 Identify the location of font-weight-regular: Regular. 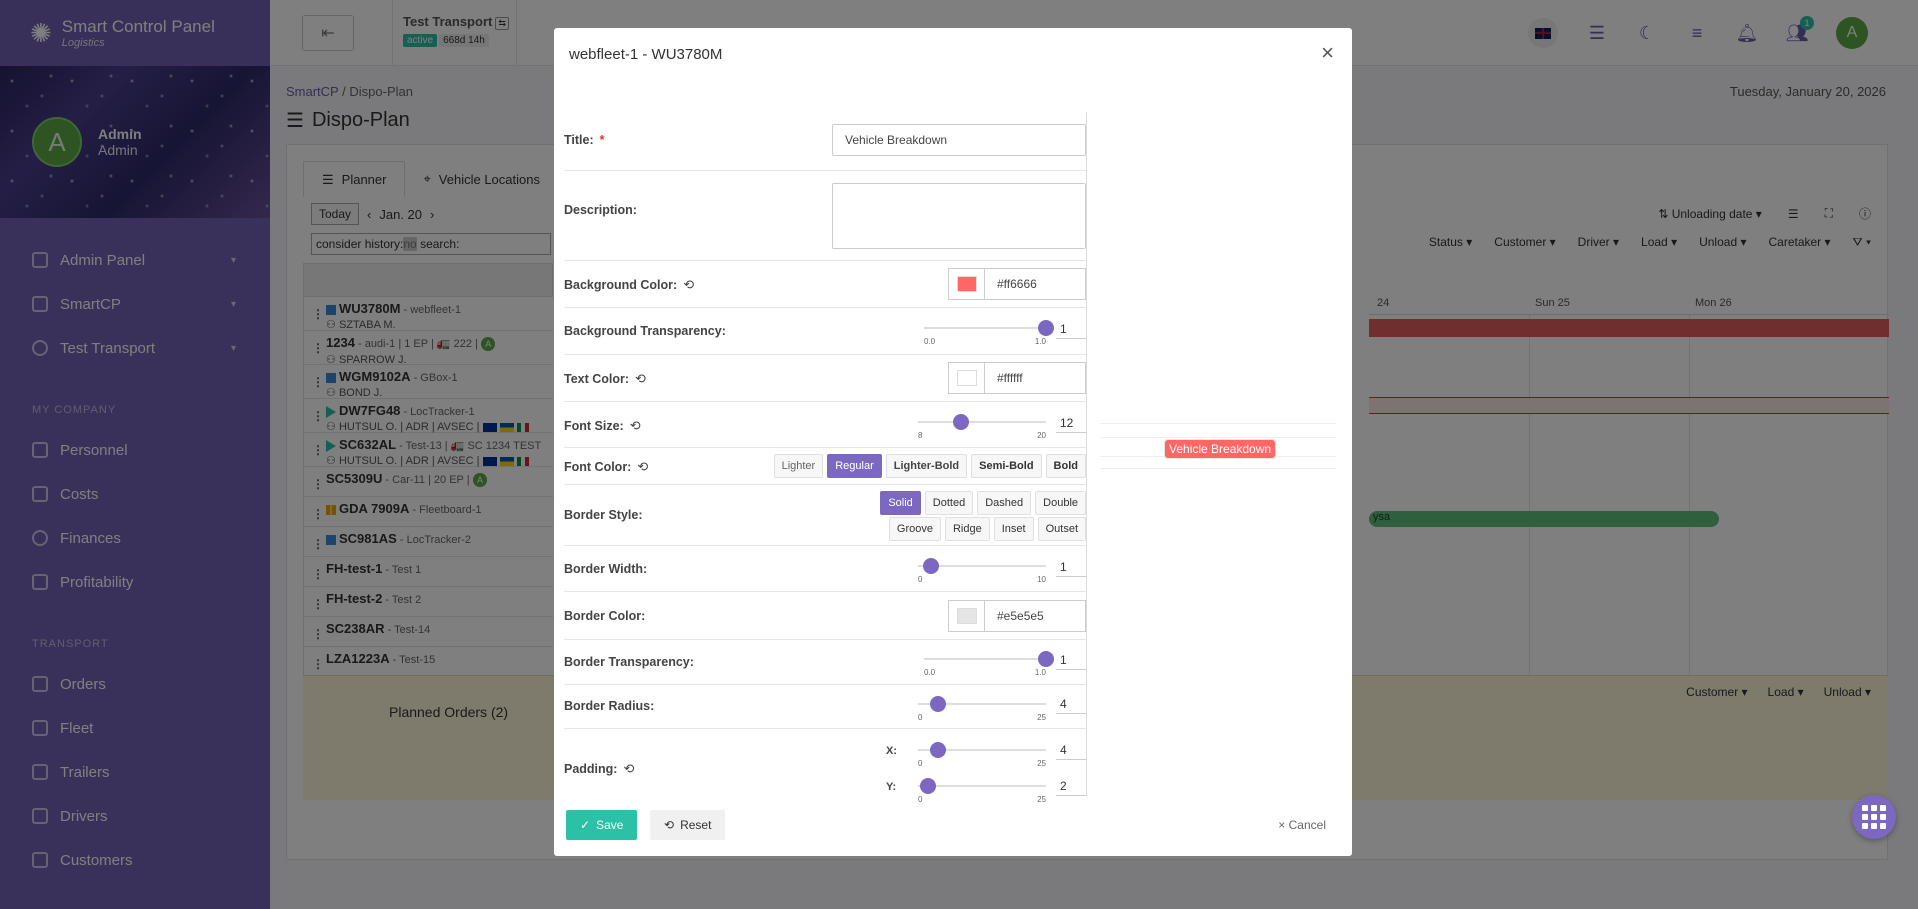
(854, 466).